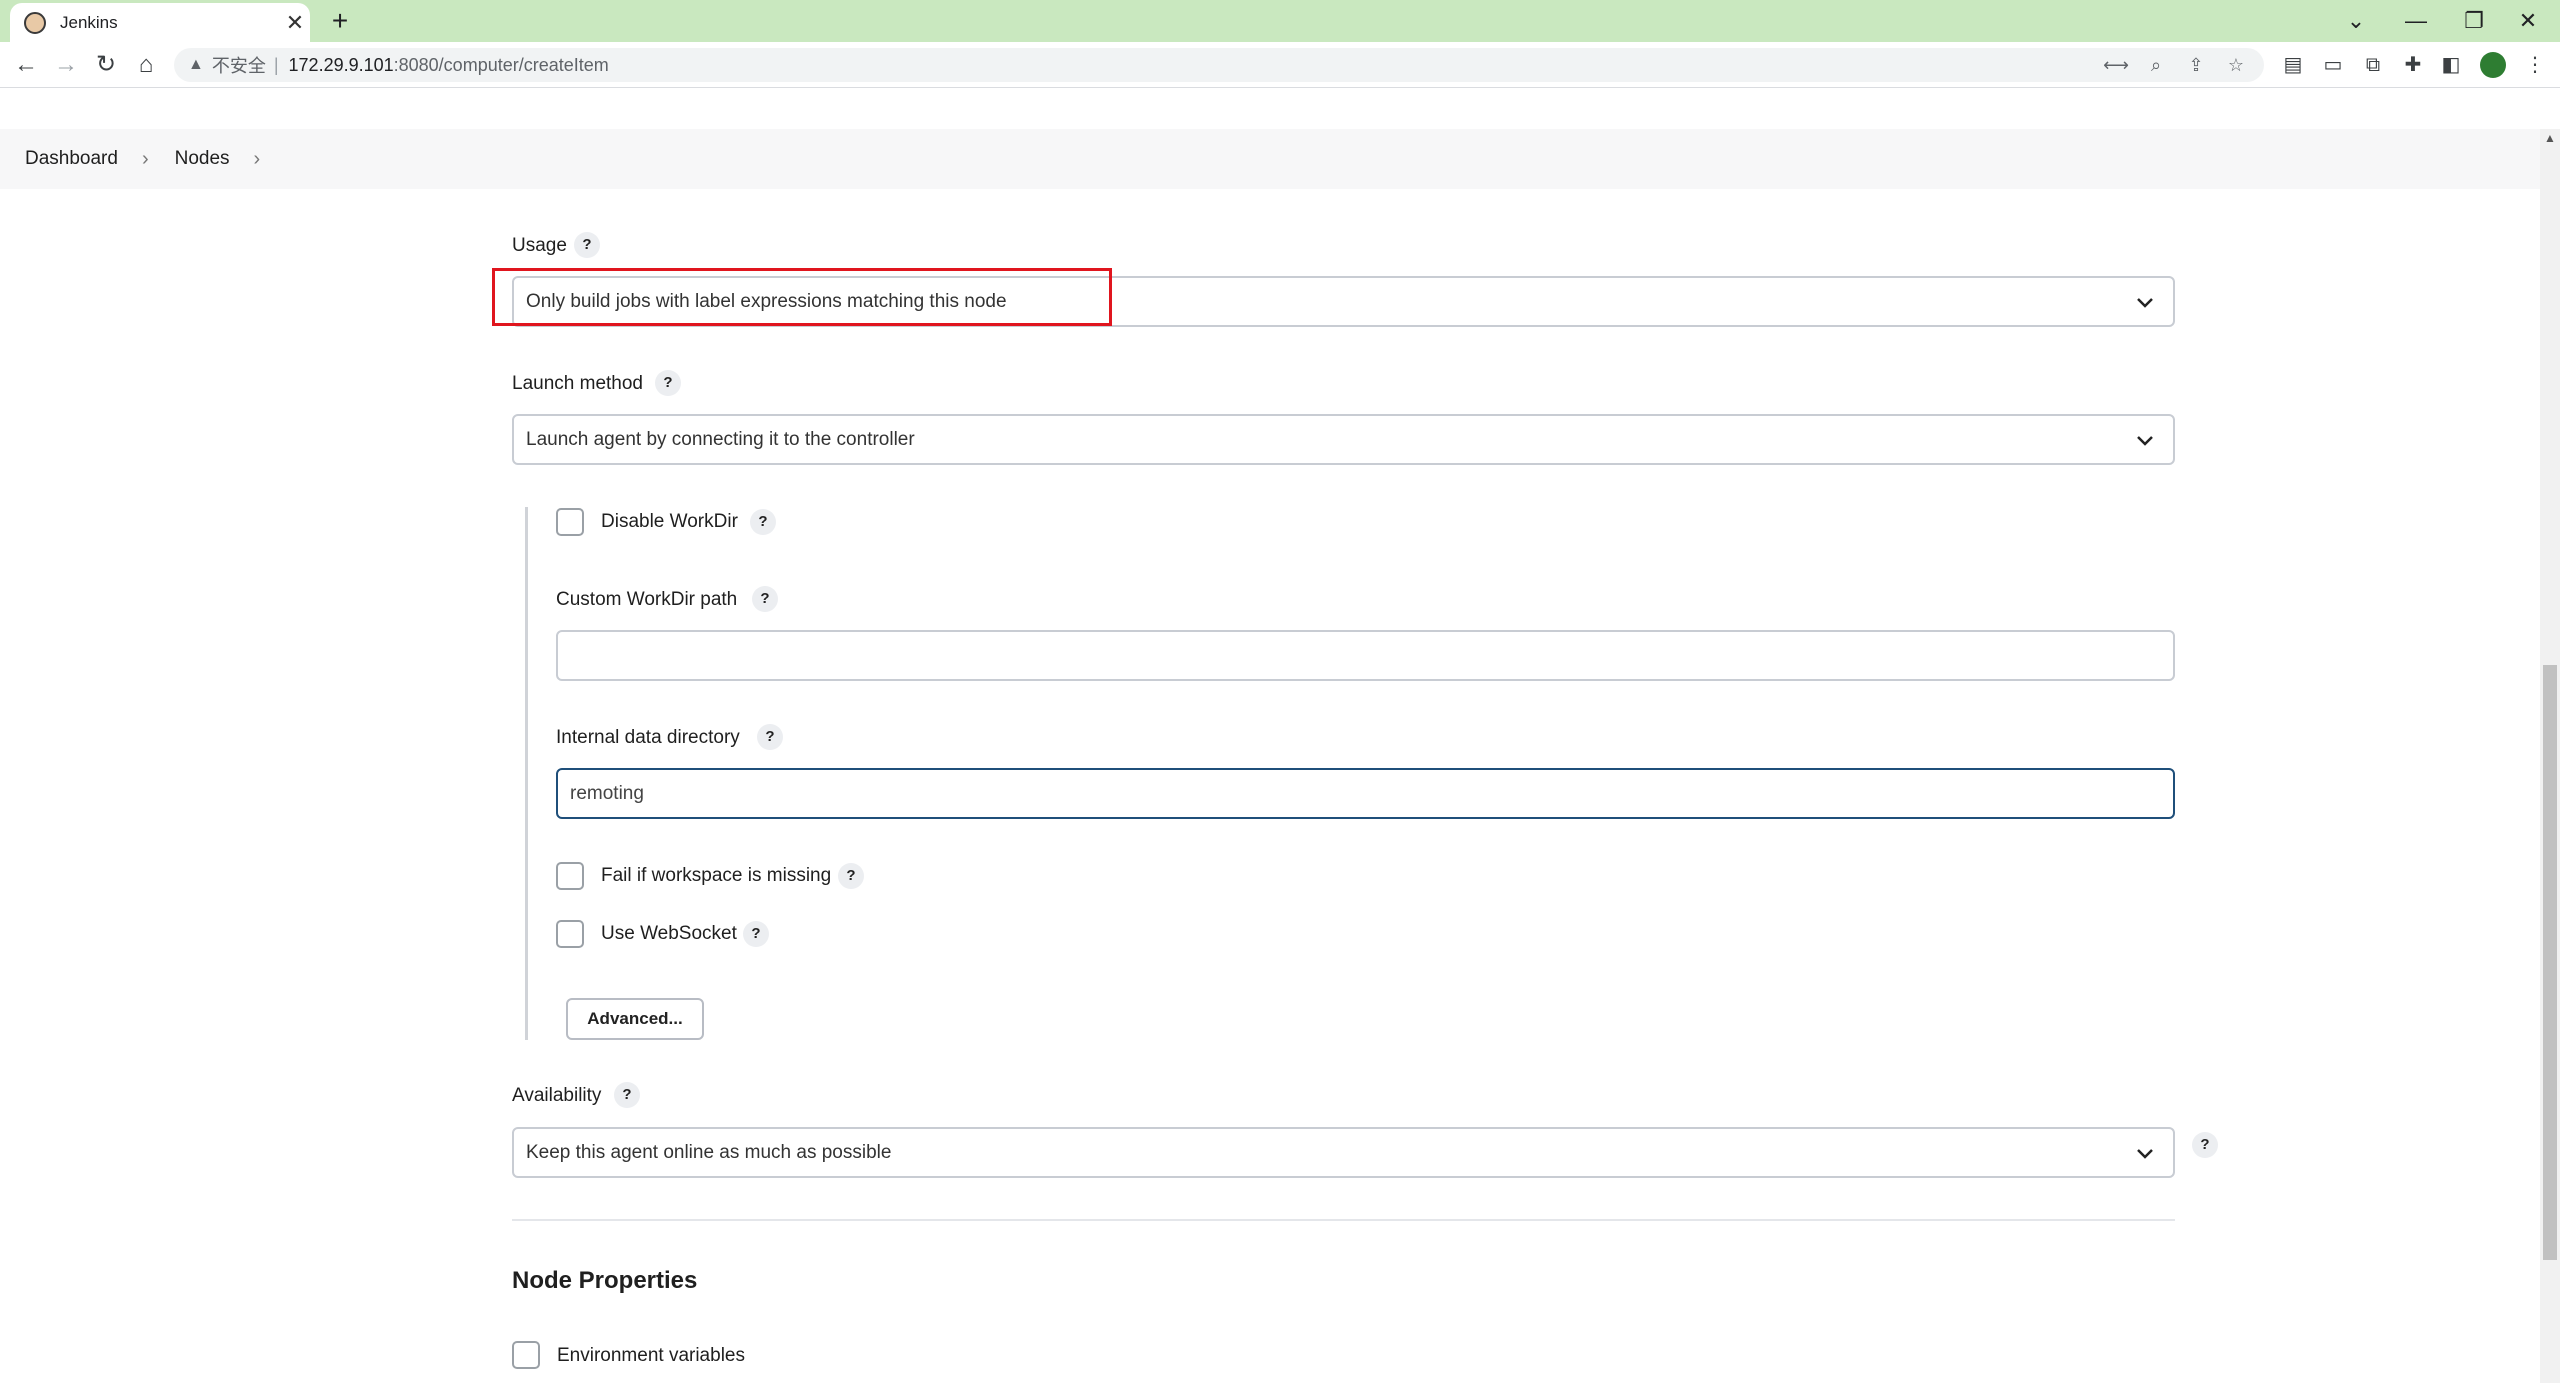  I want to click on forward-icon: →, so click(66, 65).